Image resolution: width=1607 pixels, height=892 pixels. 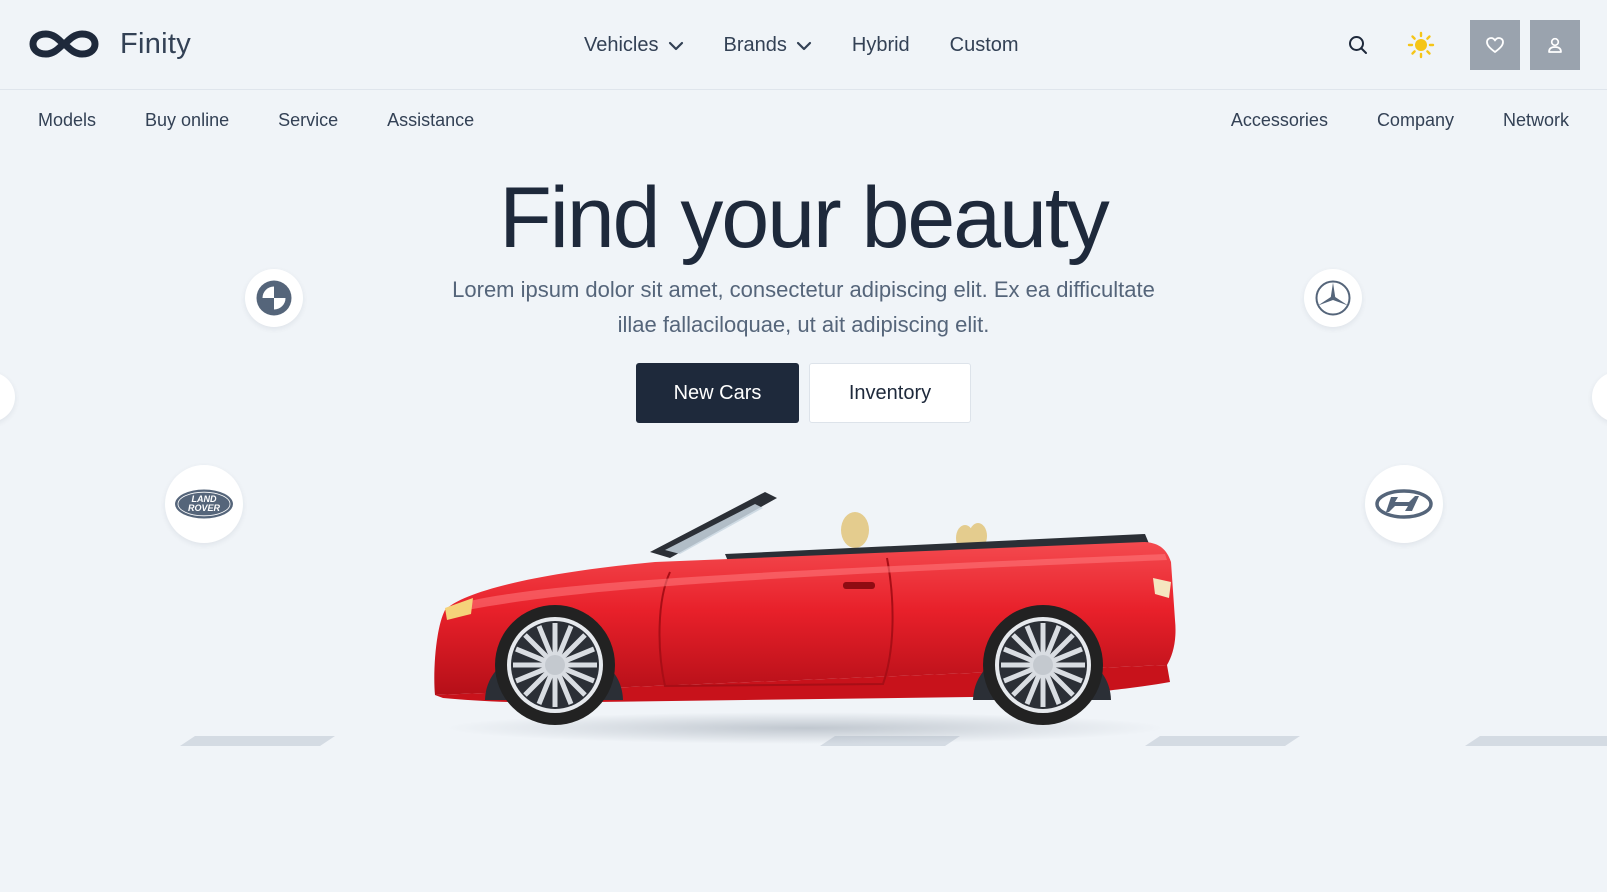 I want to click on nav-custom: Custom, so click(x=984, y=45).